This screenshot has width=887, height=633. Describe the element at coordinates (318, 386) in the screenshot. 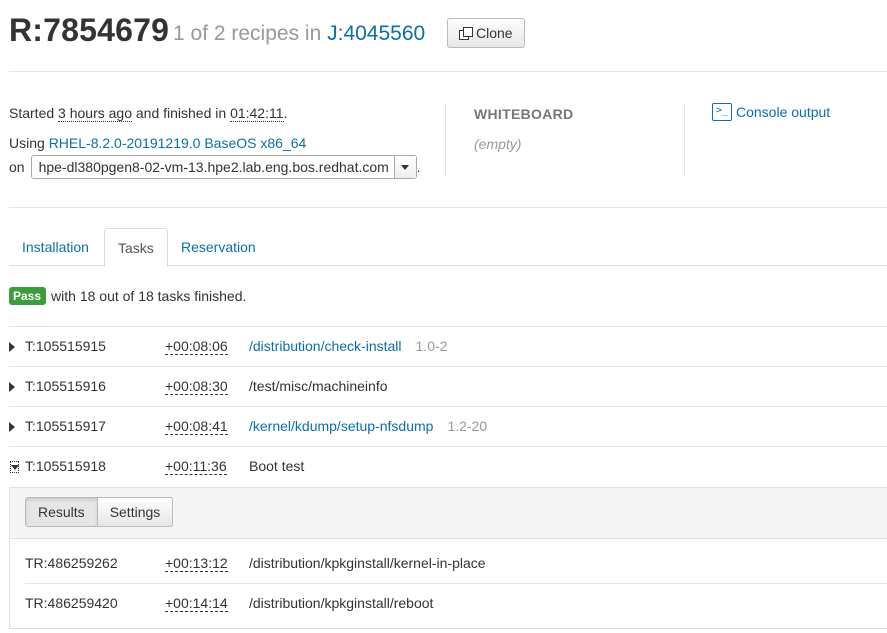

I see `task-name: /test/misc/machineinfo` at that location.